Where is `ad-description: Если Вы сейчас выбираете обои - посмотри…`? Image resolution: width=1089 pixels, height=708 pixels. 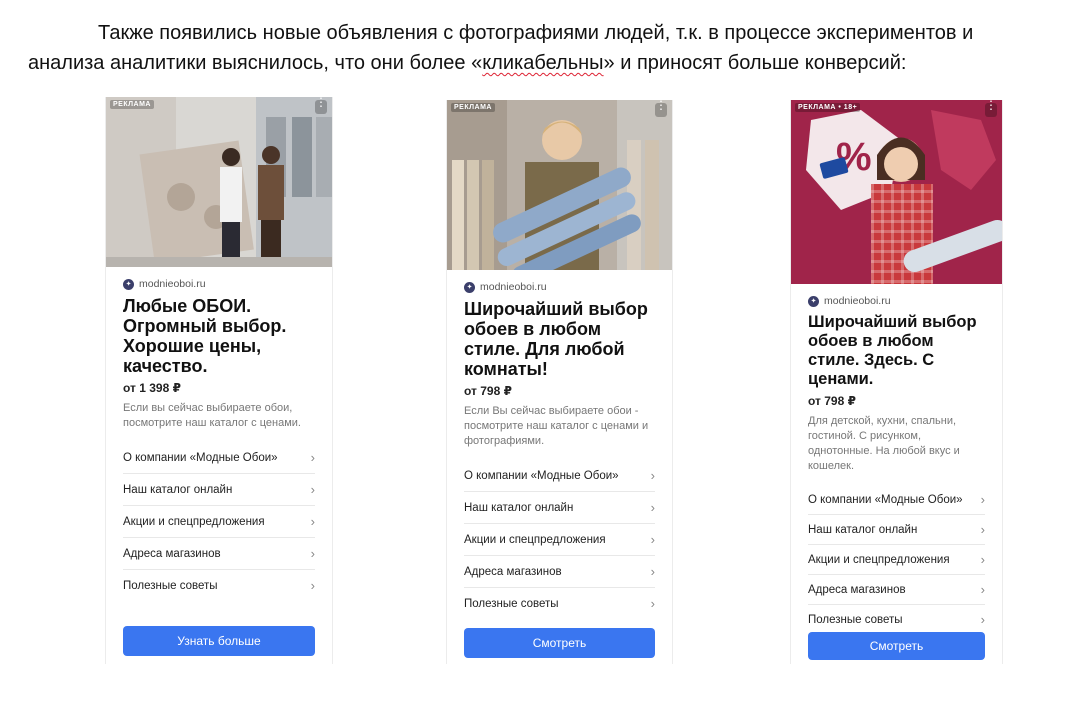
ad-description: Если Вы сейчас выбираете обои - посмотри… is located at coordinates (556, 426).